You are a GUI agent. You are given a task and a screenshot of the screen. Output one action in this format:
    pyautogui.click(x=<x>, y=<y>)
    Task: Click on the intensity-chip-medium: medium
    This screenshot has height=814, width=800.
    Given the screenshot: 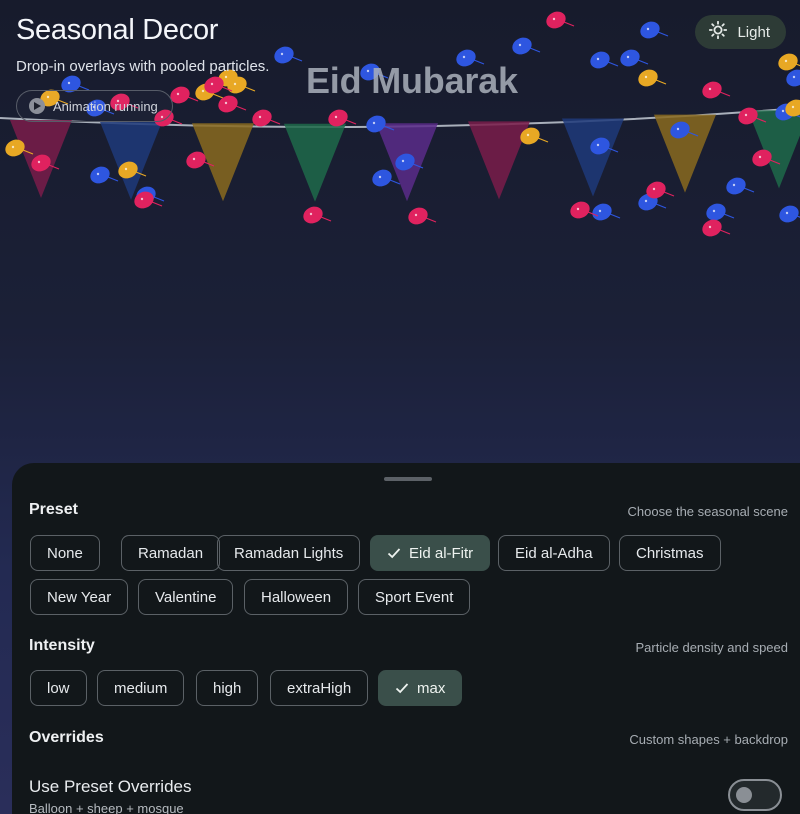 What is the action you would take?
    pyautogui.click(x=141, y=688)
    